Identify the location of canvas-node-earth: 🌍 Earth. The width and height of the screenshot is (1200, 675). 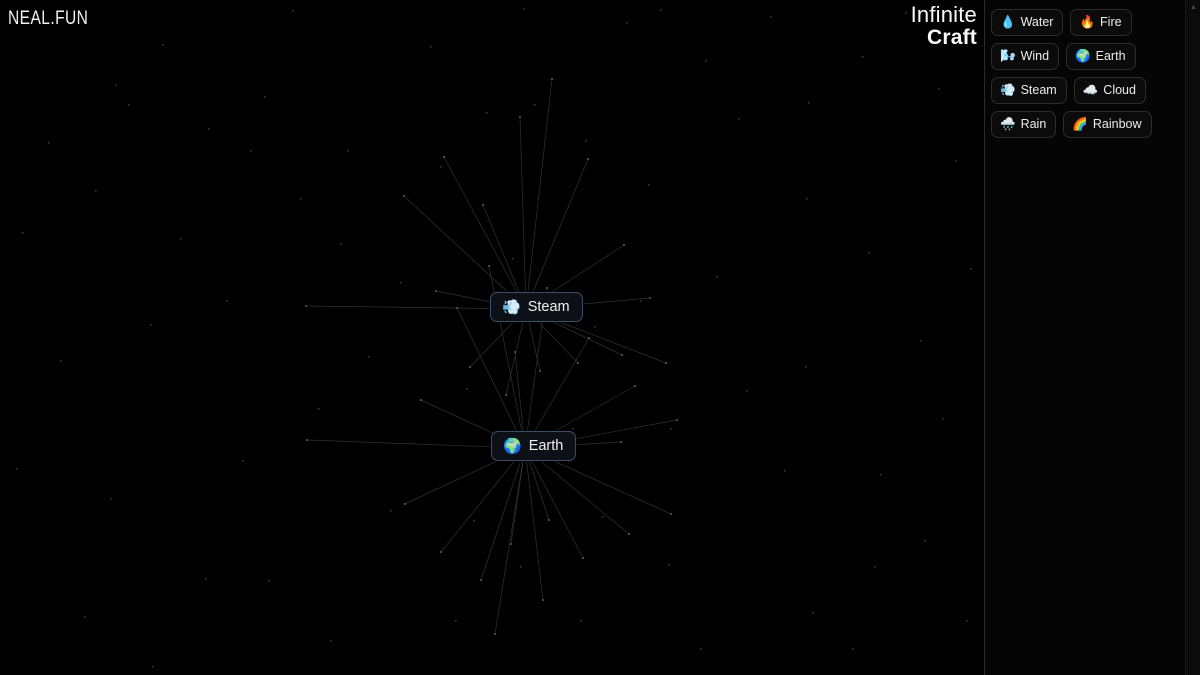
(534, 446).